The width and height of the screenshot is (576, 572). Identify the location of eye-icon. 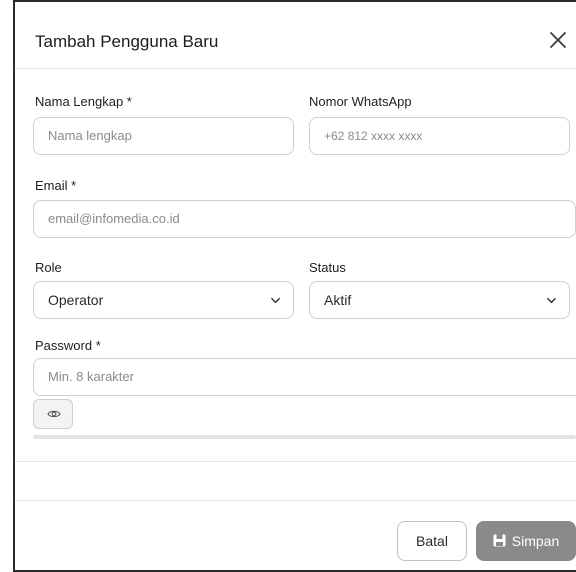
(54, 414).